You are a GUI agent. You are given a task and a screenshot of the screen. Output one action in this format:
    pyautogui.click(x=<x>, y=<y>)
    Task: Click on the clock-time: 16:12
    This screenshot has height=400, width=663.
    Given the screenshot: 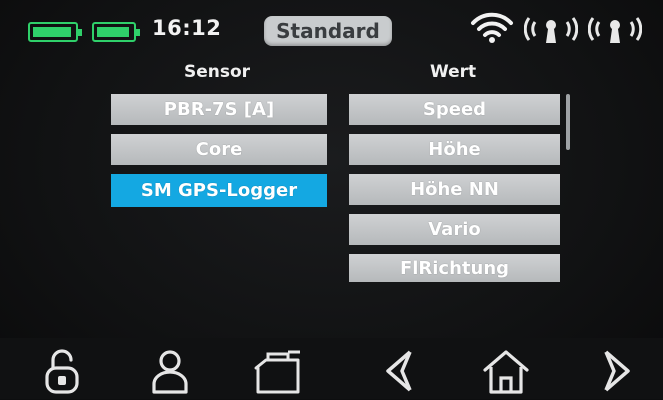 What is the action you would take?
    pyautogui.click(x=187, y=28)
    